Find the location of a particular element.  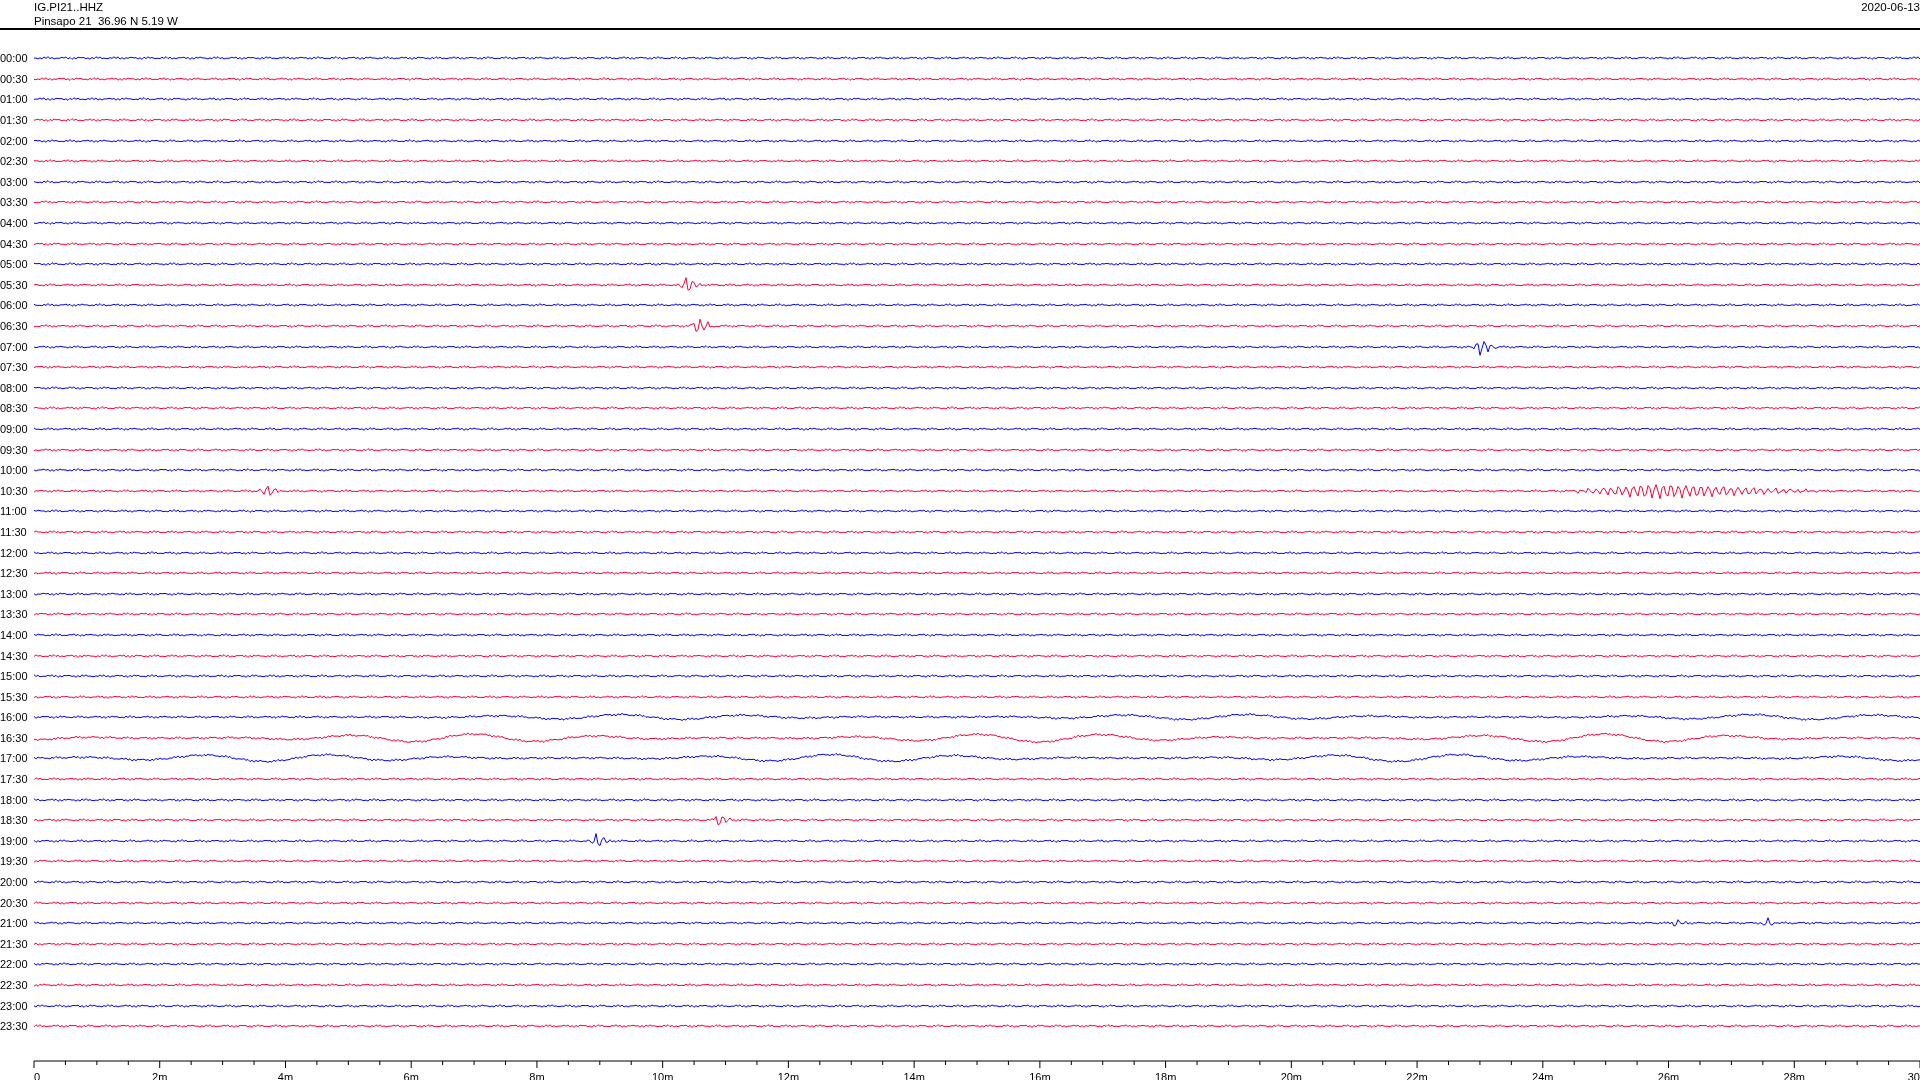

axis-label: 14m is located at coordinates (914, 1075).